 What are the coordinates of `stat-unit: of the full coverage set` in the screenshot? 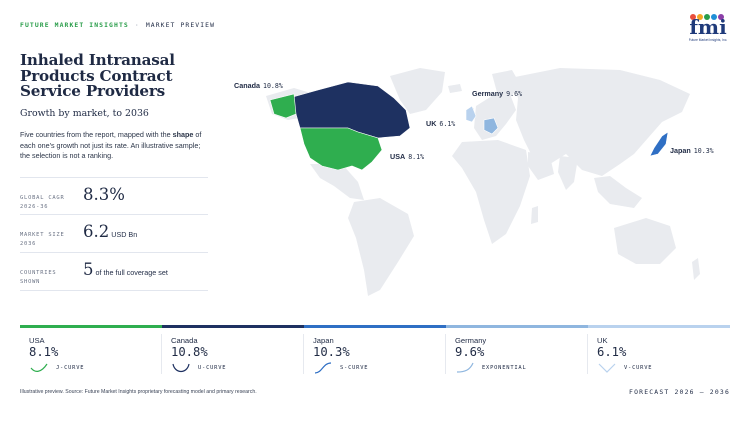 It's located at (131, 272).